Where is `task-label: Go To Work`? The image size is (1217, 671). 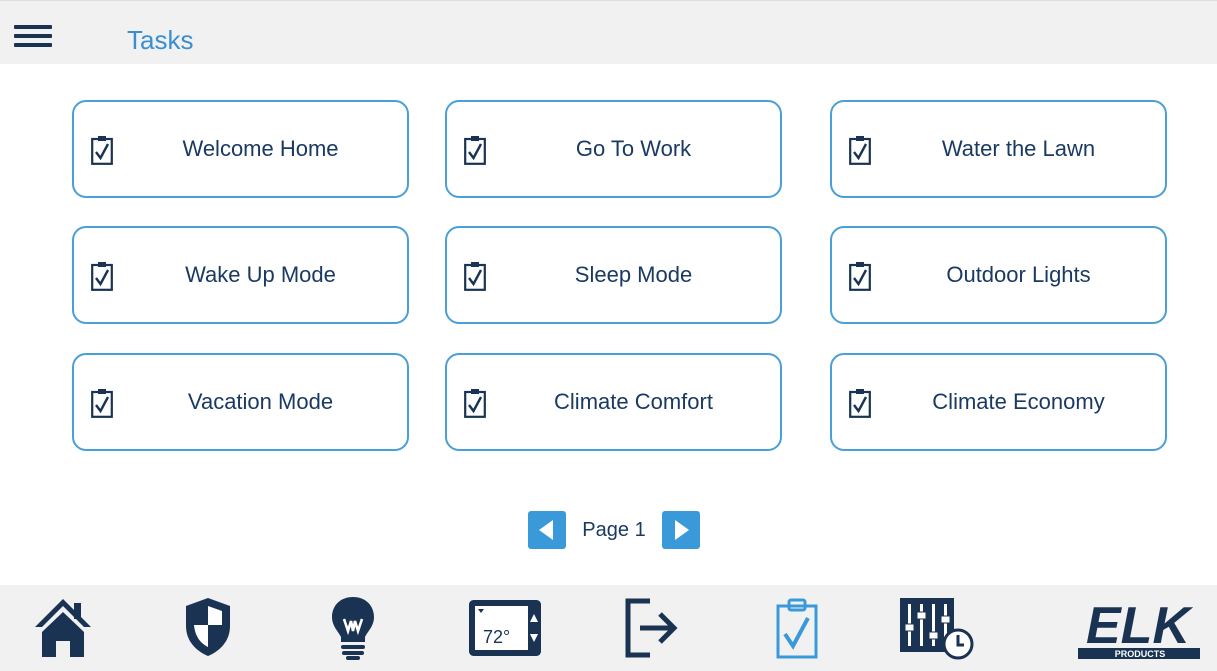
task-label: Go To Work is located at coordinates (633, 148).